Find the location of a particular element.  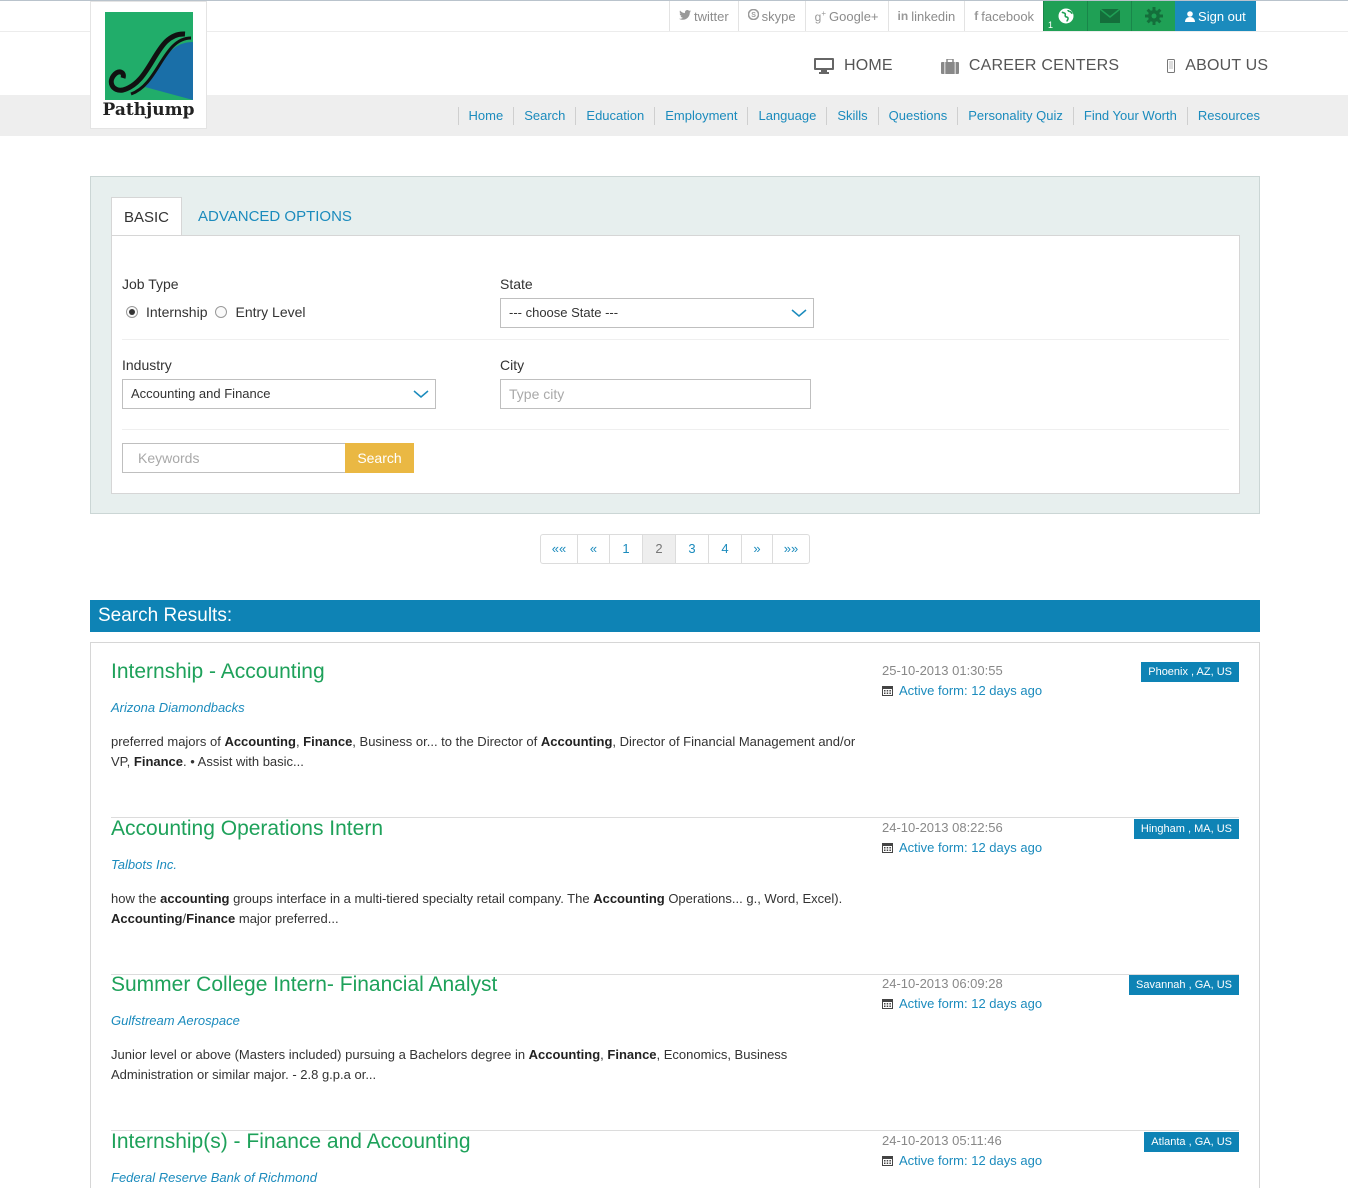

facebook-icon: f is located at coordinates (976, 16).